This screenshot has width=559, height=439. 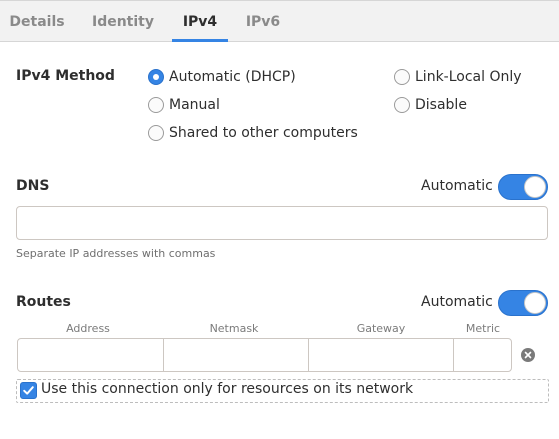 What do you see at coordinates (457, 302) in the screenshot?
I see `routes-automatic-label: Automatic` at bounding box center [457, 302].